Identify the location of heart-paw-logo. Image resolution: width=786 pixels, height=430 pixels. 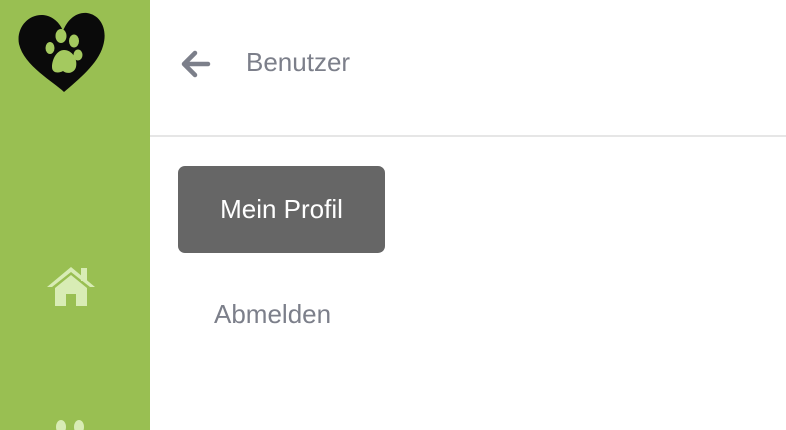
(61, 53).